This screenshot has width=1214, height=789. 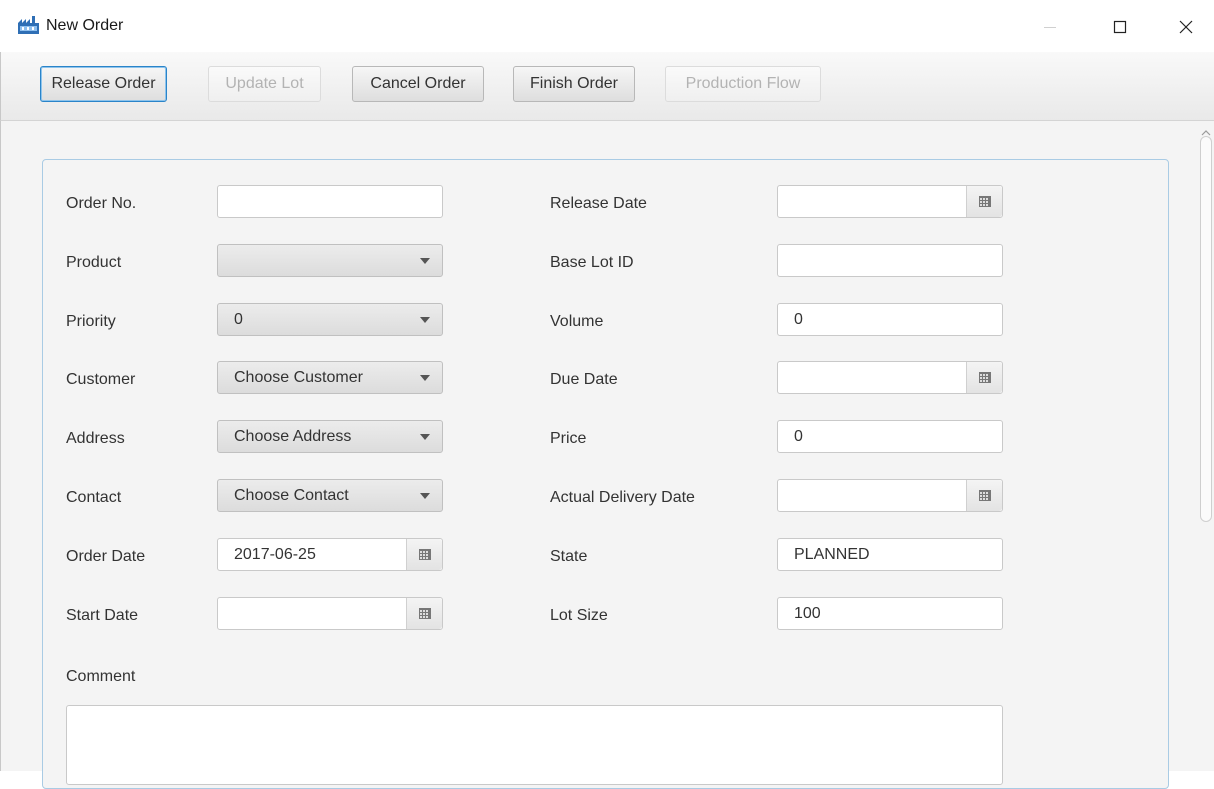 I want to click on actual-delivery-date-calendar-button, so click(x=984, y=495).